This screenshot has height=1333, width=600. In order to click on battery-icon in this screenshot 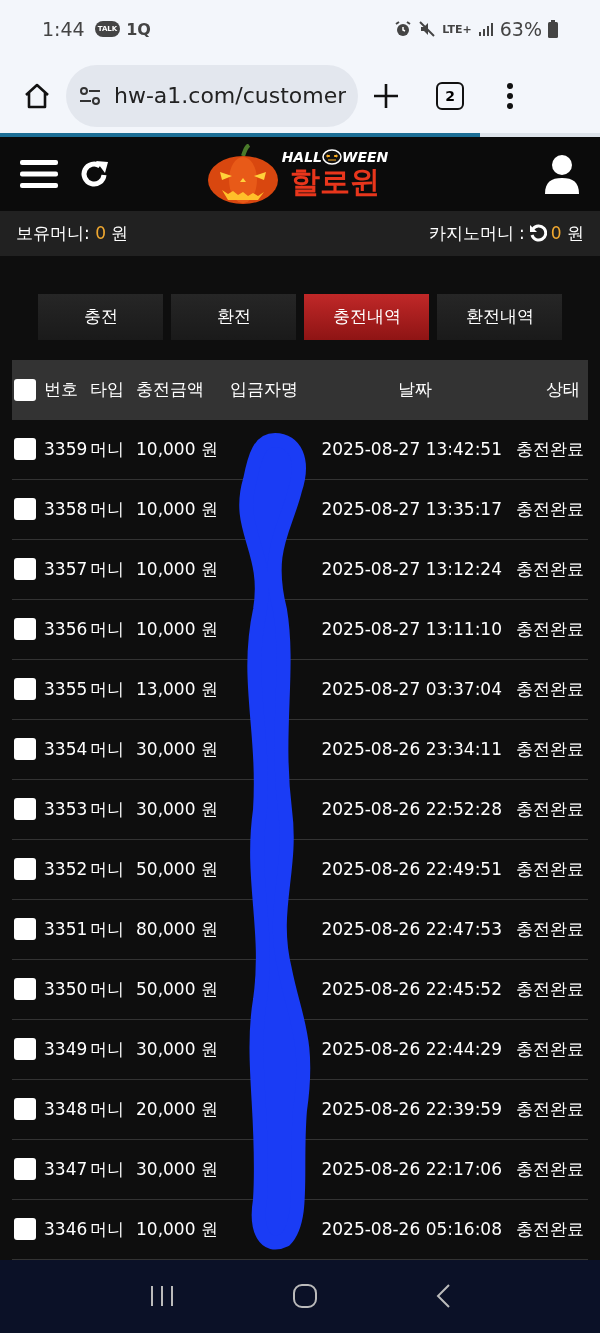, I will do `click(553, 29)`.